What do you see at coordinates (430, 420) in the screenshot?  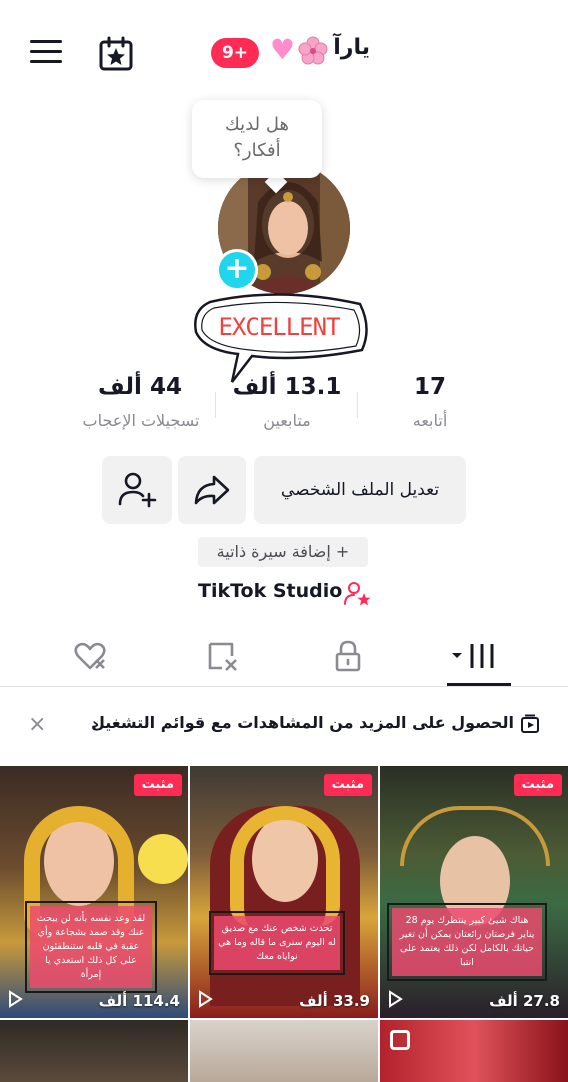 I see `following-label: أتابعه` at bounding box center [430, 420].